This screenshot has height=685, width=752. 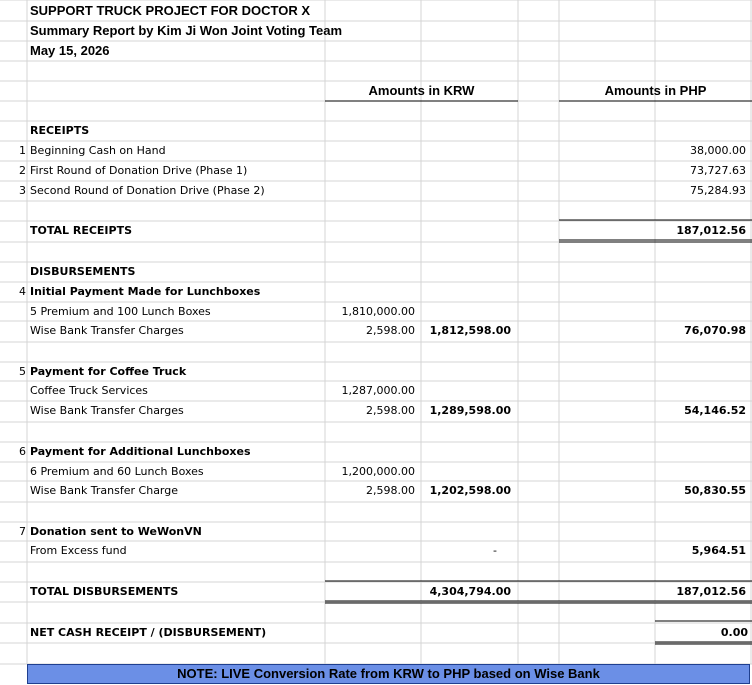 I want to click on row-number: 2, so click(x=18, y=171).